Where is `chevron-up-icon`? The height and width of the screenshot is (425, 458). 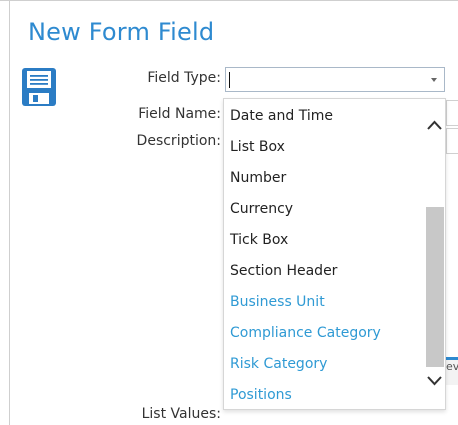 chevron-up-icon is located at coordinates (434, 124).